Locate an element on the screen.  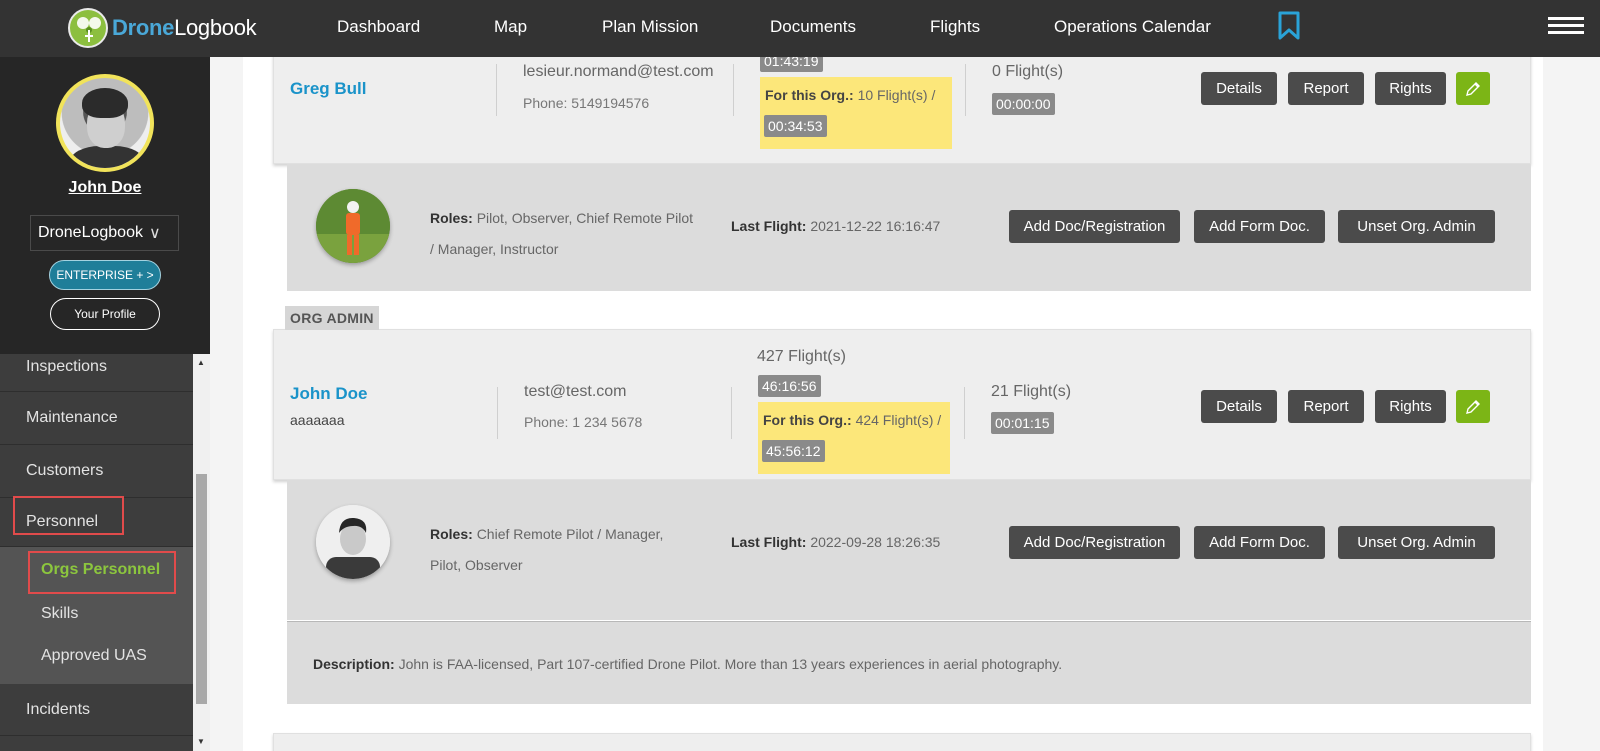
sidebar-scrollbar: ▲ ▼ is located at coordinates (201, 552).